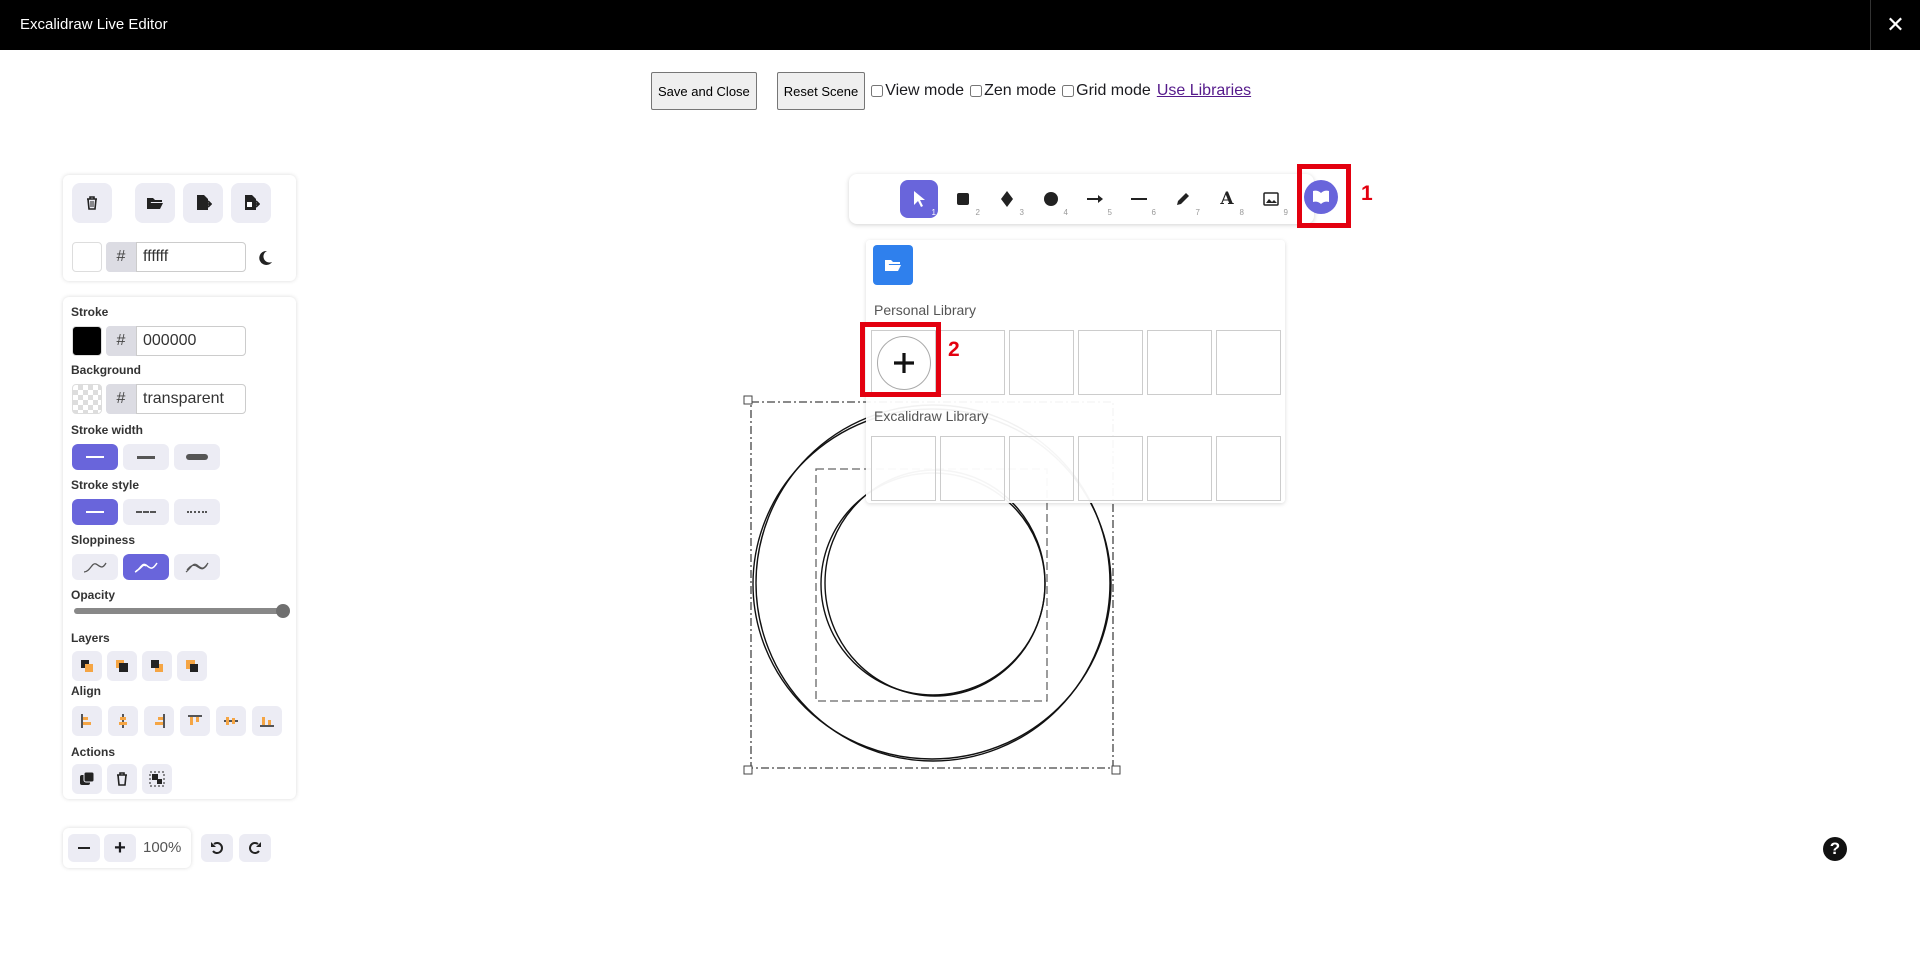 The width and height of the screenshot is (1920, 961). Describe the element at coordinates (748, 400) in the screenshot. I see `resize-handle-tl` at that location.